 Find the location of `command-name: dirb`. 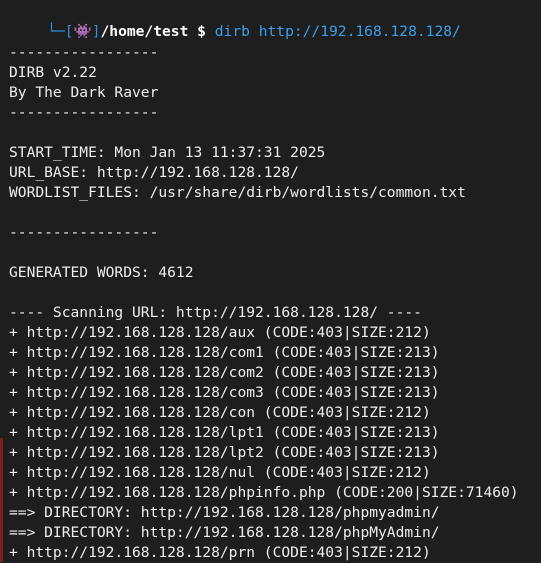

command-name: dirb is located at coordinates (232, 31).